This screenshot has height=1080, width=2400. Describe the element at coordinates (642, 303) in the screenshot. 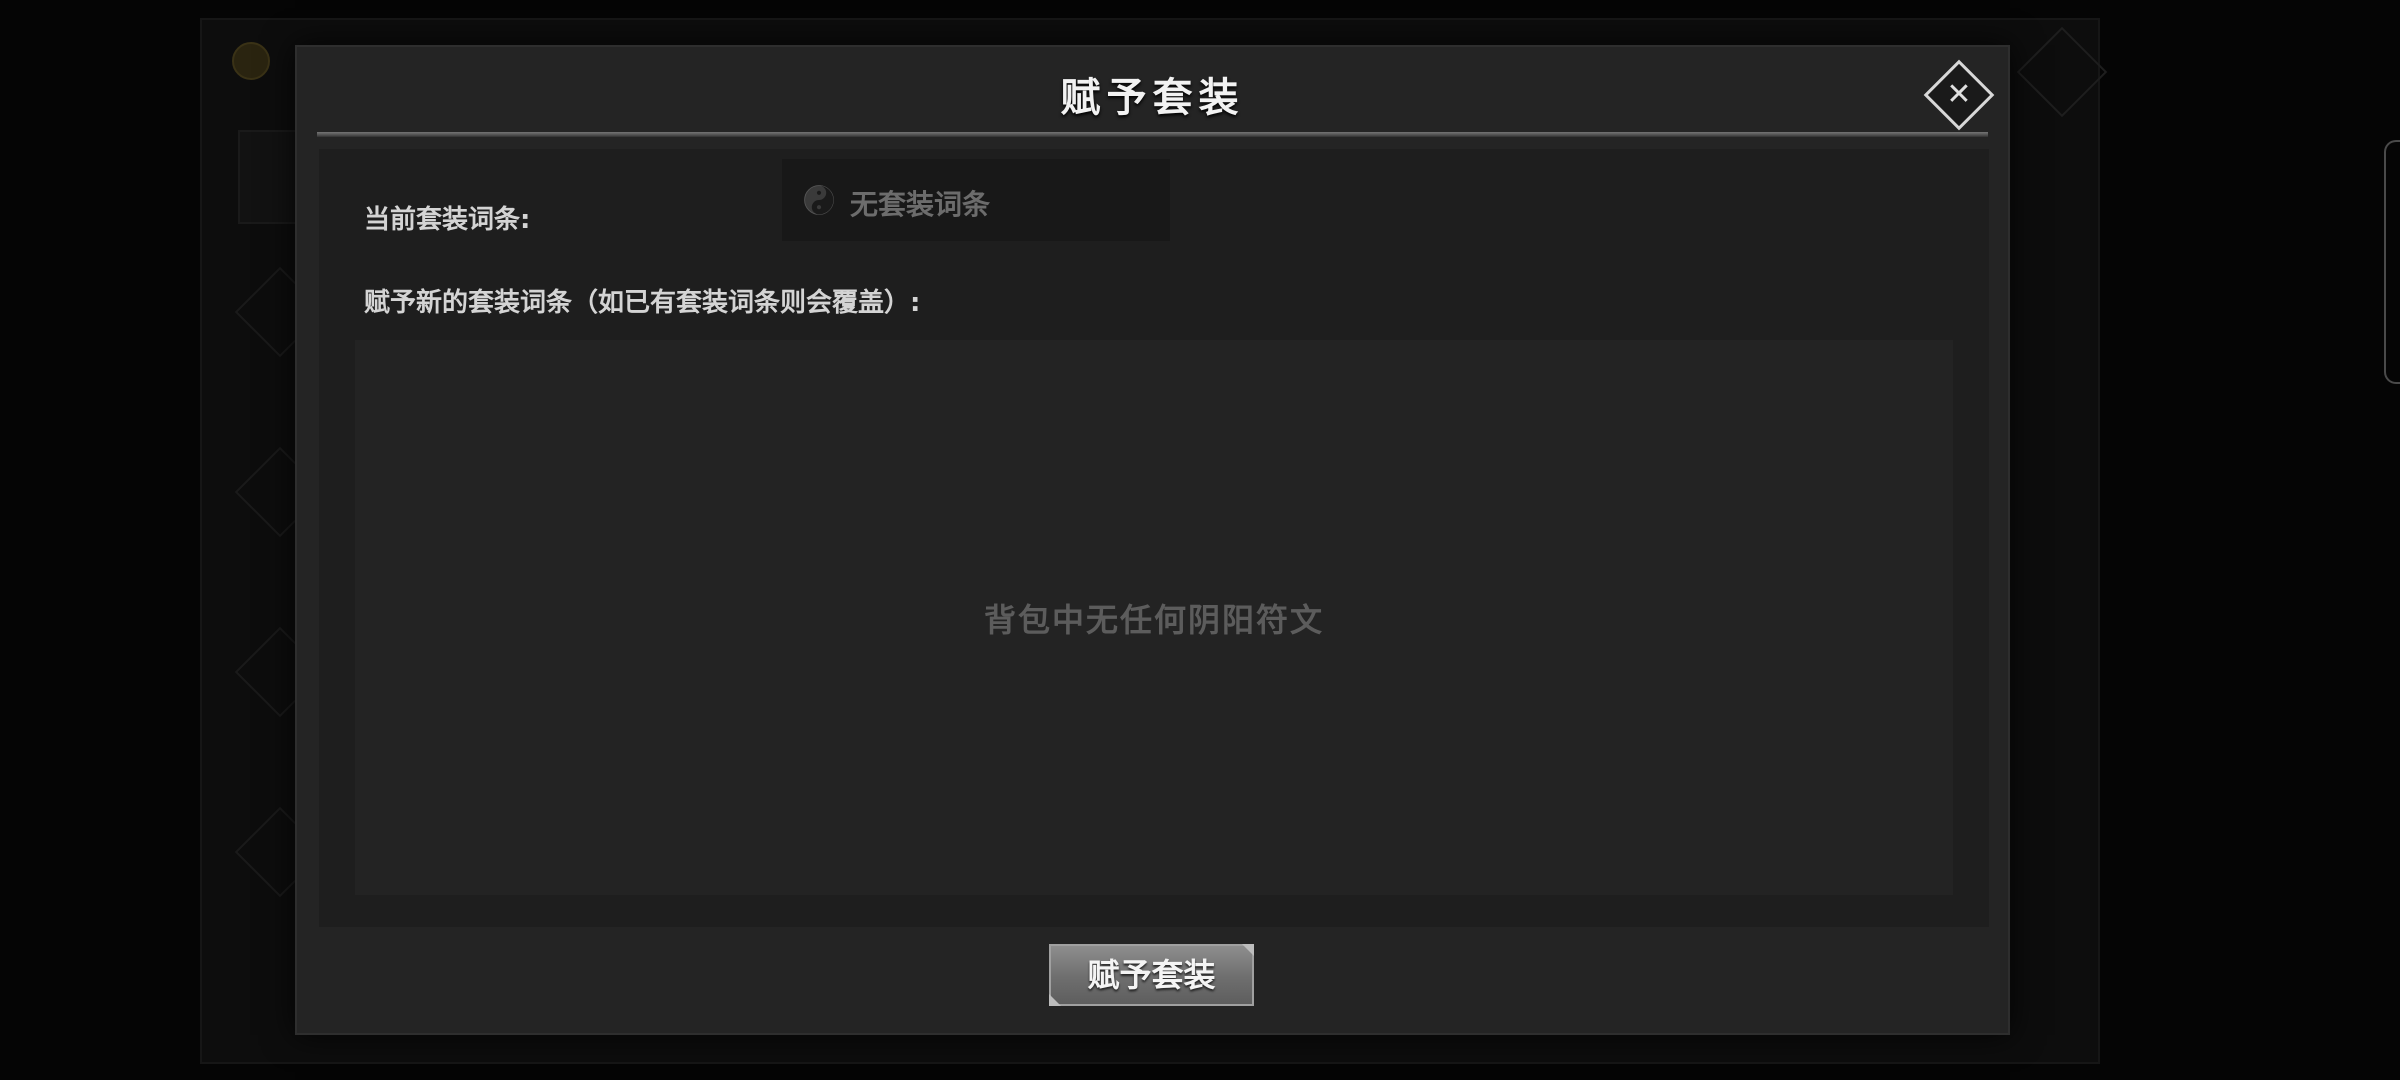

I see `new-set-label: 赋予新的套装词条（如已有套装词条则会覆盖）:` at that location.